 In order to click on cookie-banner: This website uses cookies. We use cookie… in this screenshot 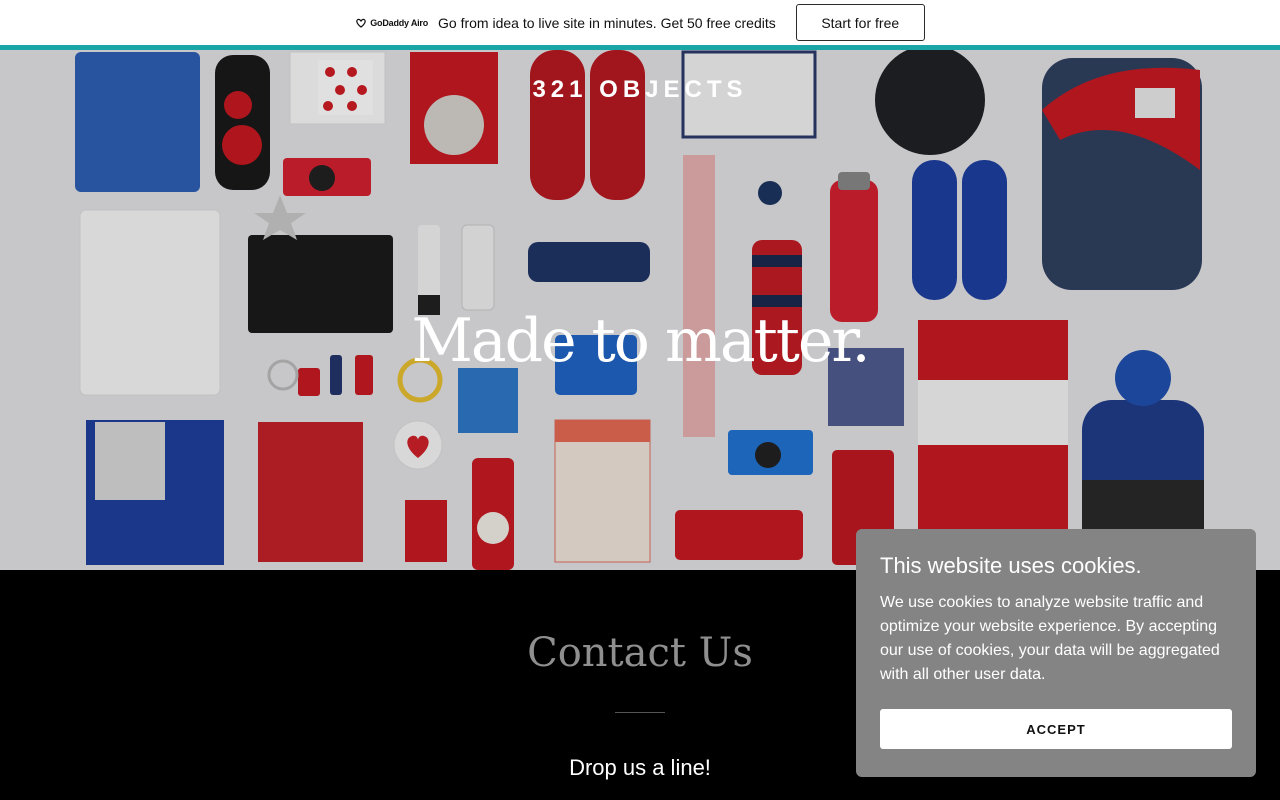, I will do `click(1056, 653)`.